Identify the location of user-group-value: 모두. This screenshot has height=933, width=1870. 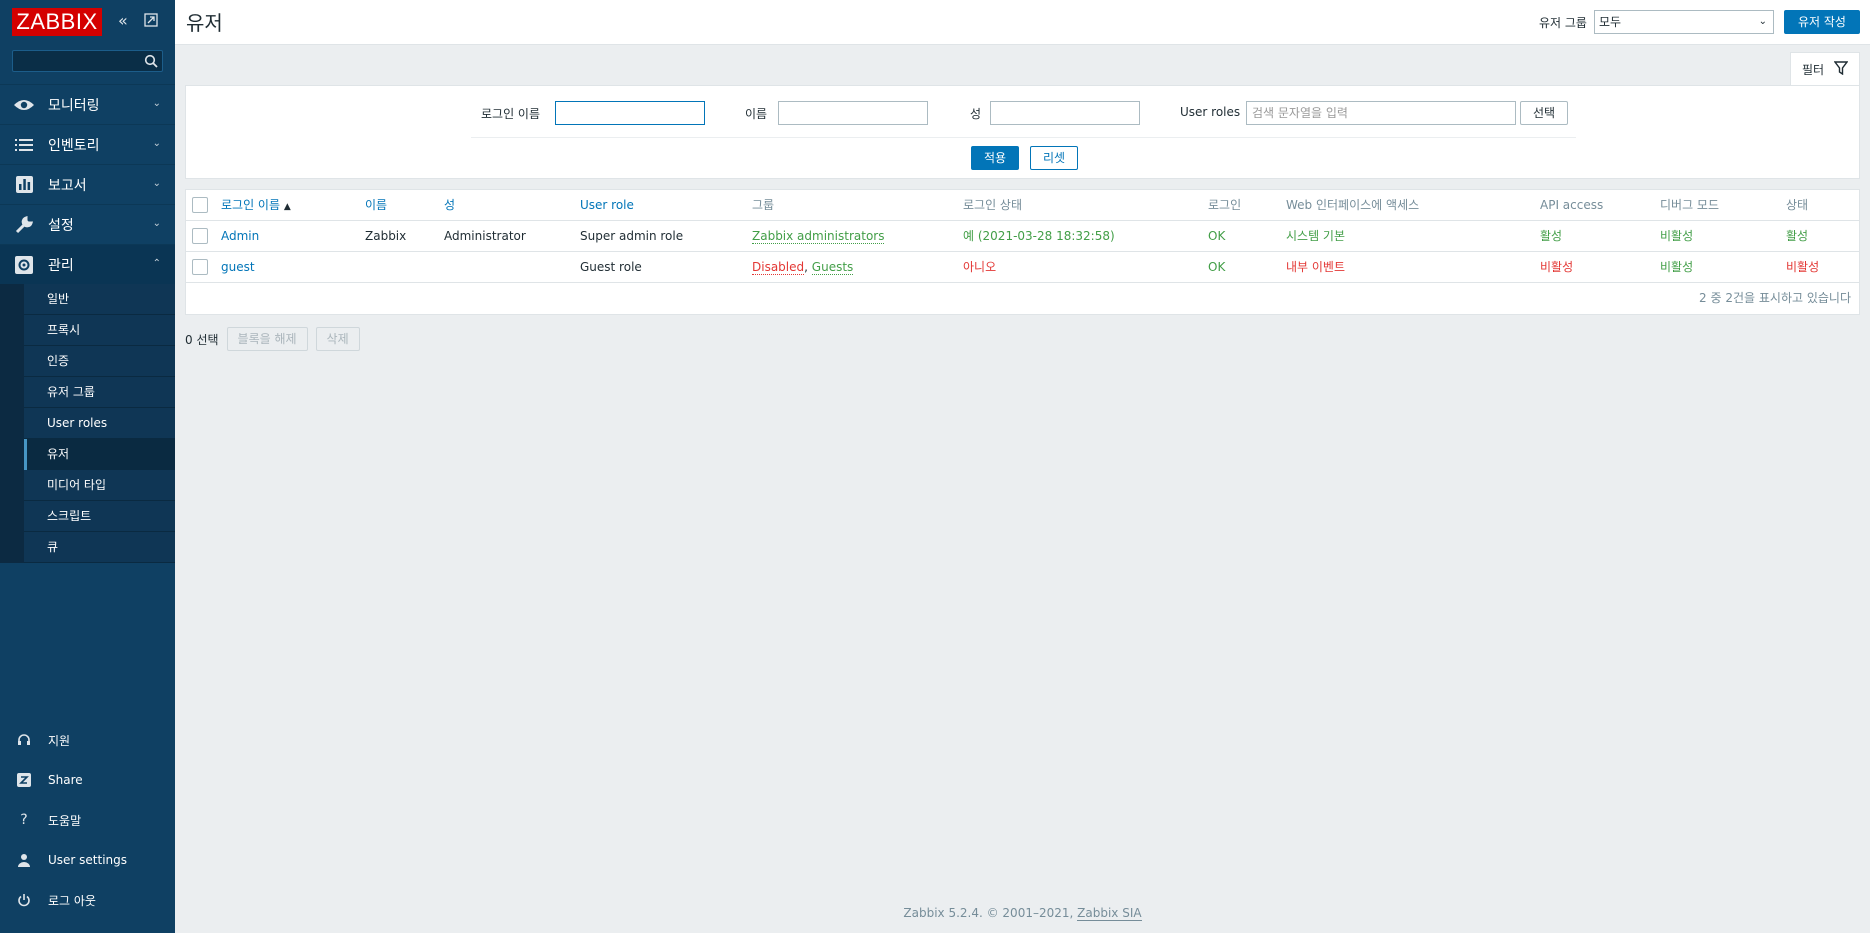
(1610, 22).